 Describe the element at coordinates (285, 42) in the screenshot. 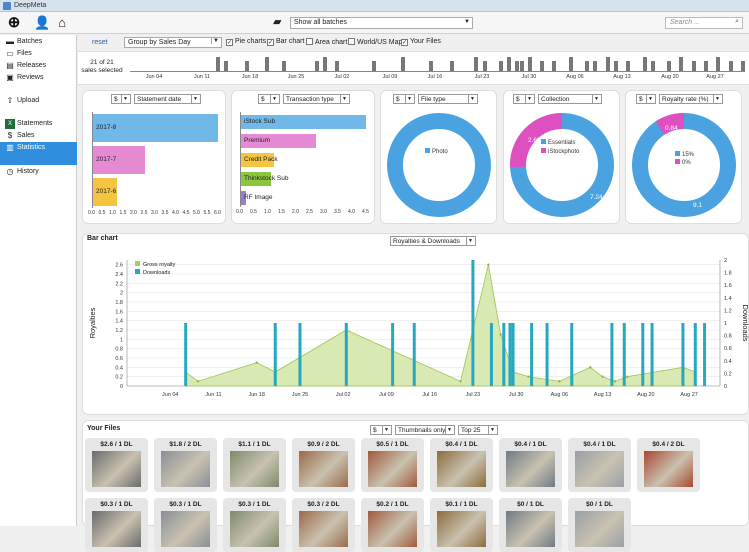

I see `bar-chart-checkbox: ✓ Bar chart` at that location.